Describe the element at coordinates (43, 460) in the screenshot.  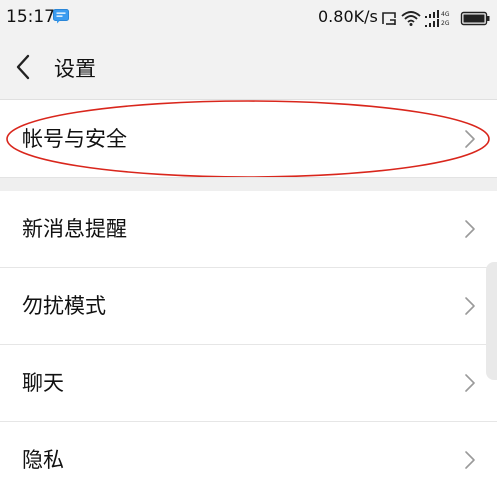
I see `settings-item-label: 隐私` at that location.